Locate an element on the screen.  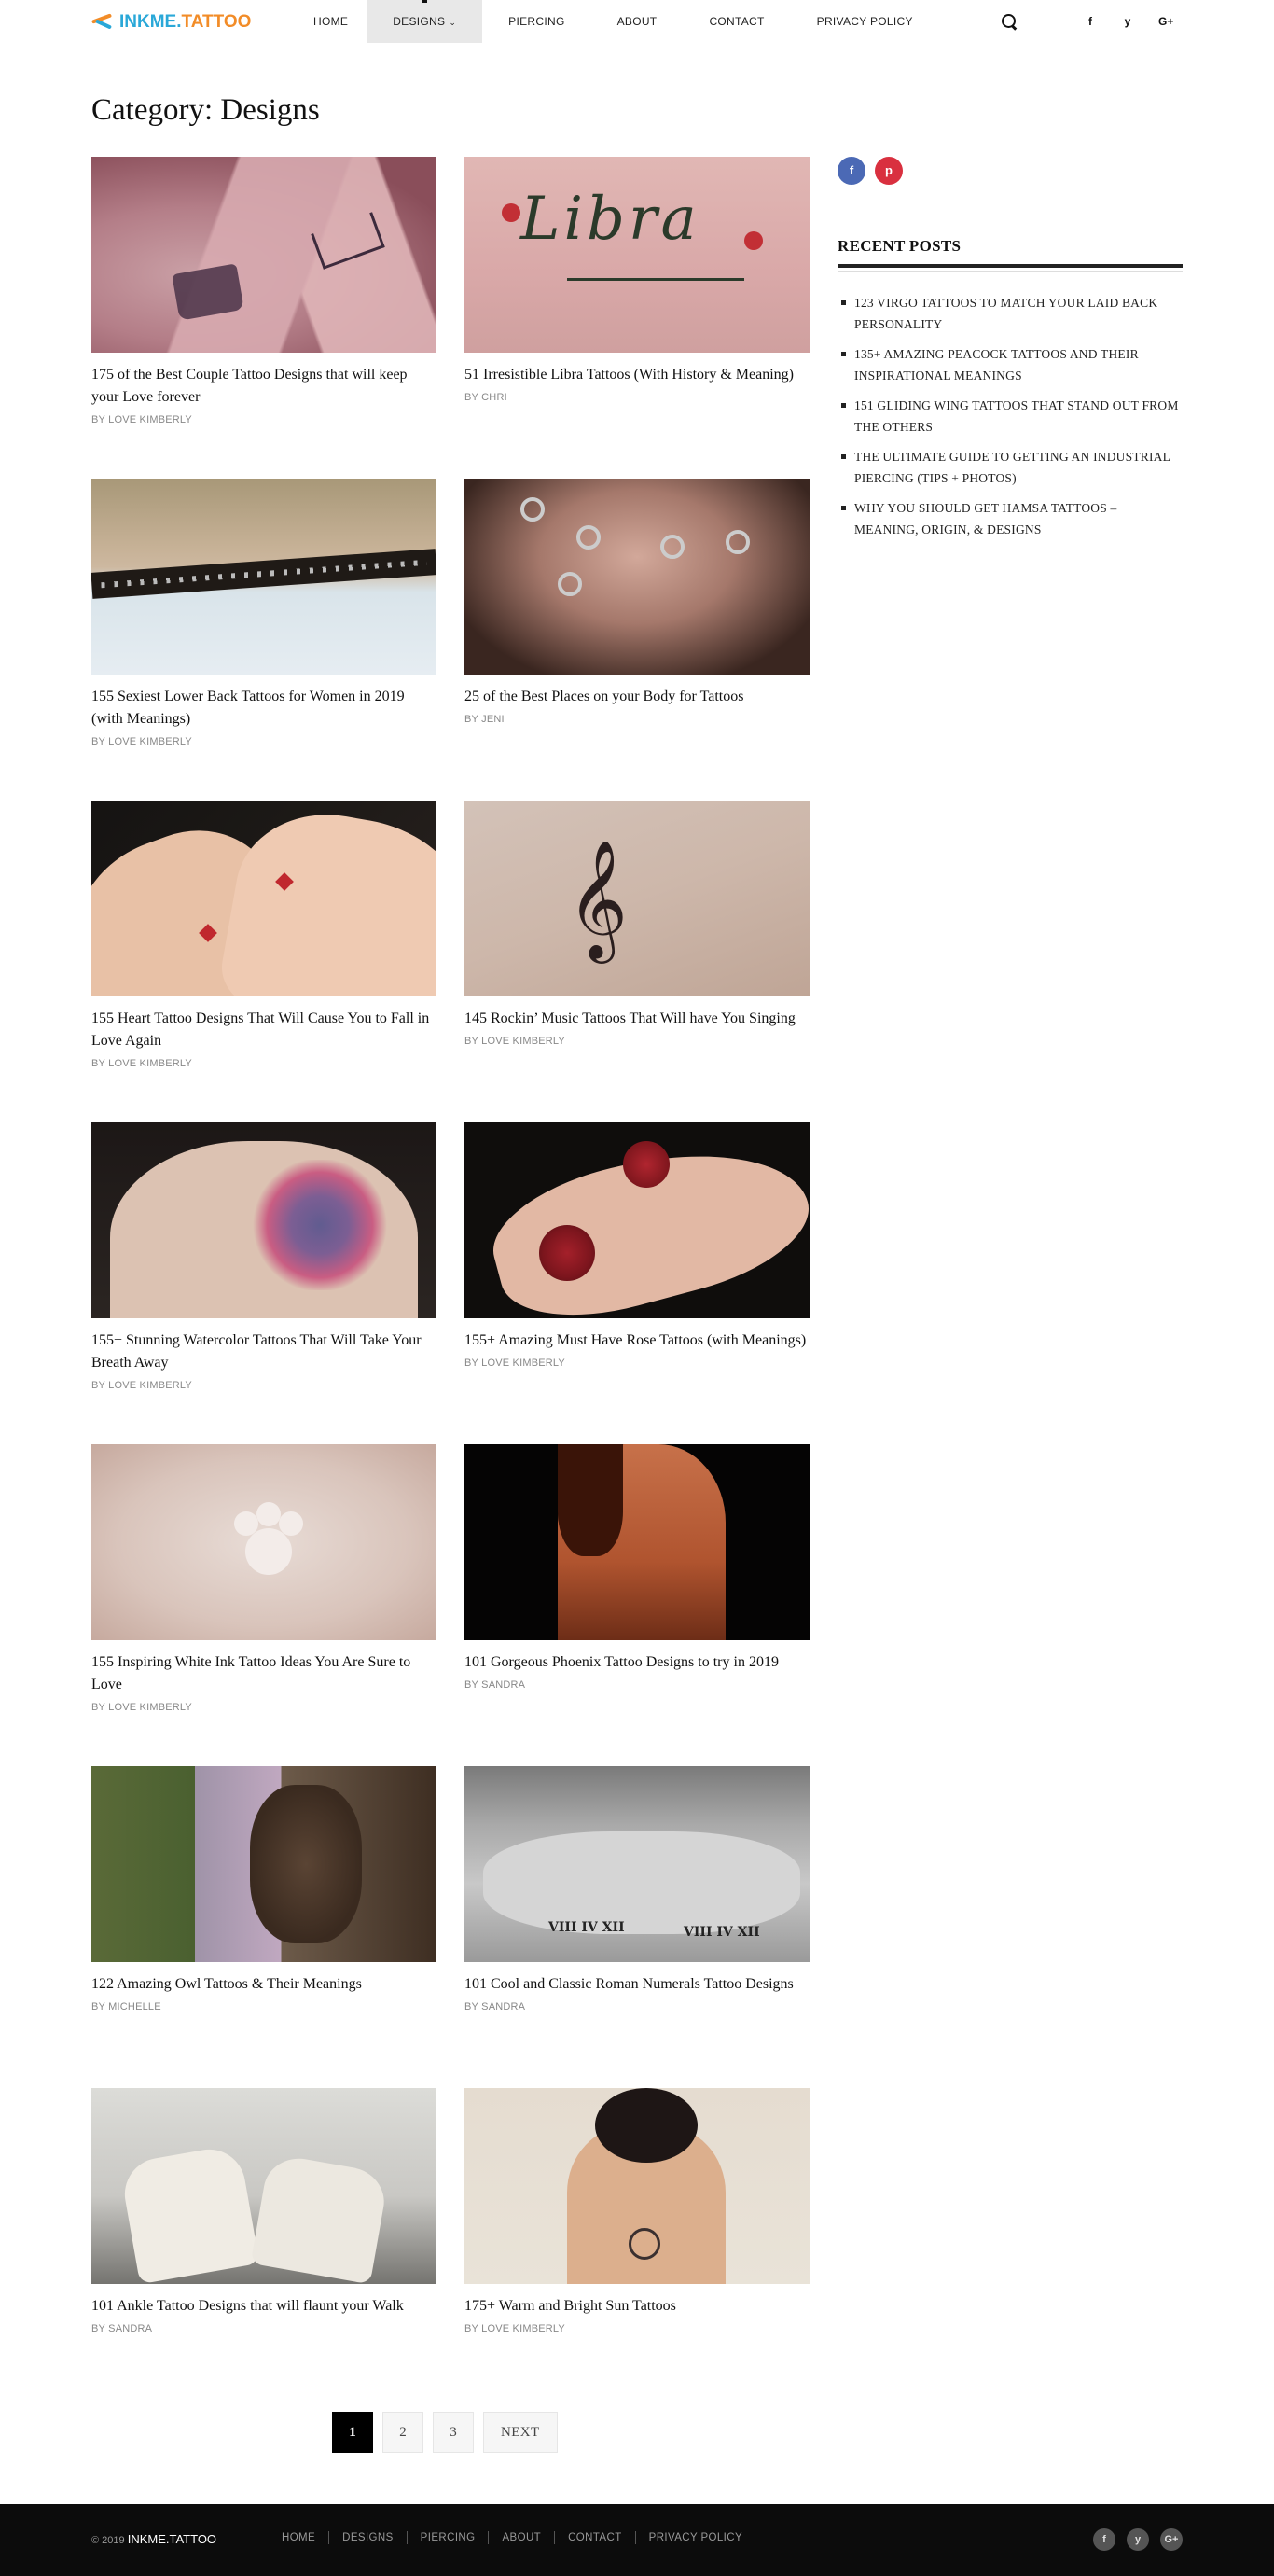
page-2-button: 2 is located at coordinates (403, 2432).